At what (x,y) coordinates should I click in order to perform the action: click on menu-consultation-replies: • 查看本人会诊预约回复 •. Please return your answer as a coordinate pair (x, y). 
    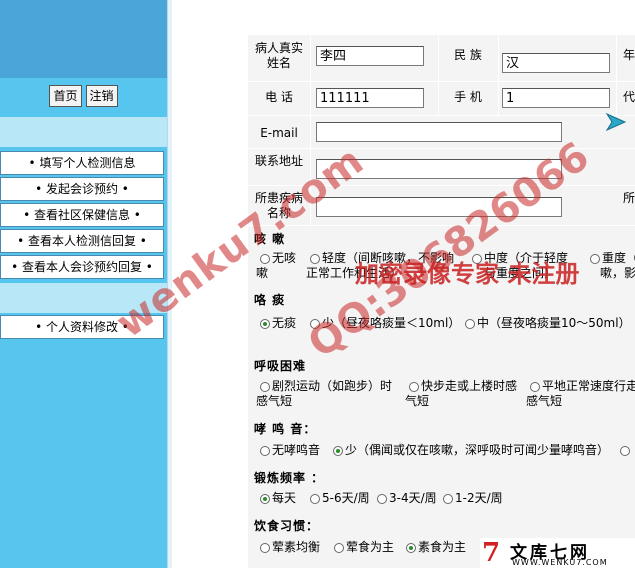
    Looking at the image, I should click on (82, 267).